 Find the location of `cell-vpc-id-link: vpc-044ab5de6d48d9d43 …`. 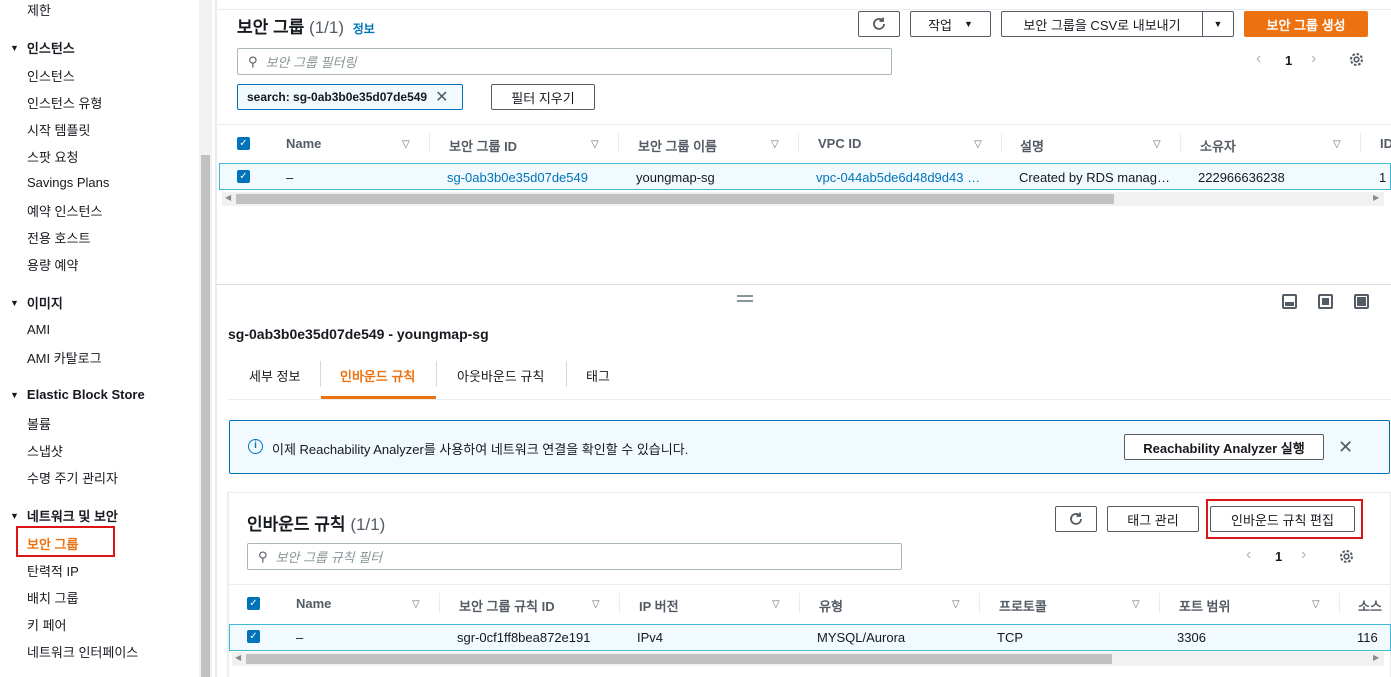

cell-vpc-id-link: vpc-044ab5de6d48d9d43 … is located at coordinates (898, 177).